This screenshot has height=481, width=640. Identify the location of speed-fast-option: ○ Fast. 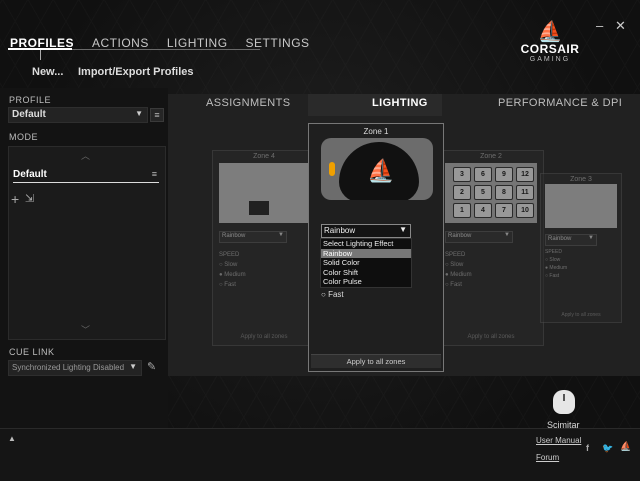
(332, 294).